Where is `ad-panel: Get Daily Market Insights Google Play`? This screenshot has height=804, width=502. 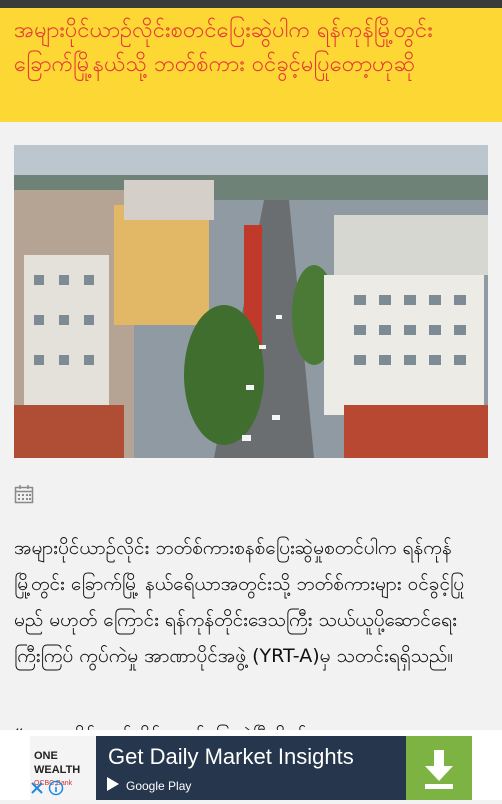 ad-panel: Get Daily Market Insights Google Play is located at coordinates (251, 768).